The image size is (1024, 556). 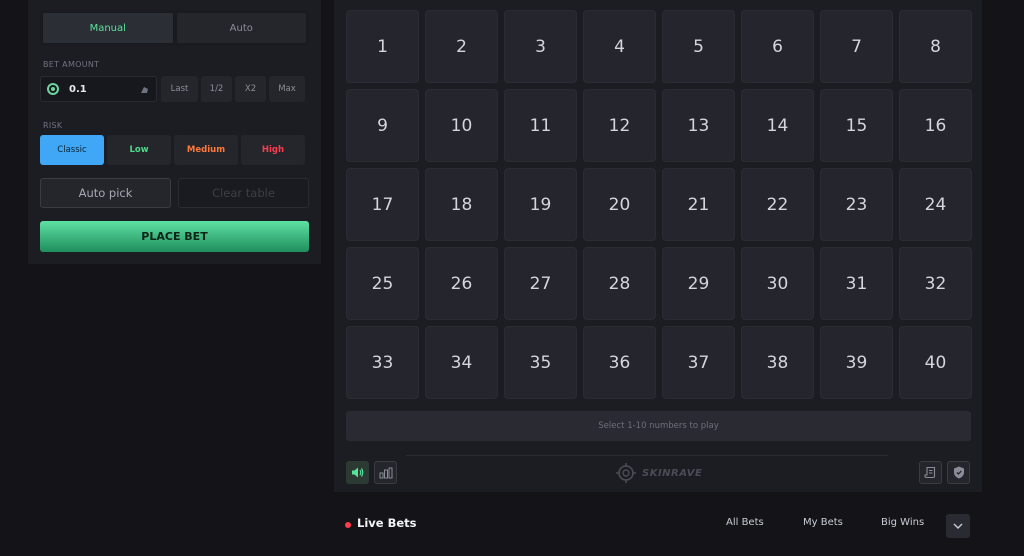 I want to click on auto-pick-button: Auto pick, so click(x=105, y=193).